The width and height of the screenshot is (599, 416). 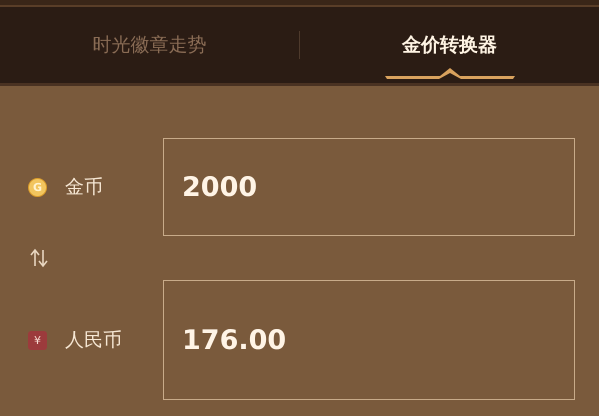 What do you see at coordinates (93, 340) in the screenshot?
I see `currency-label: 人民币` at bounding box center [93, 340].